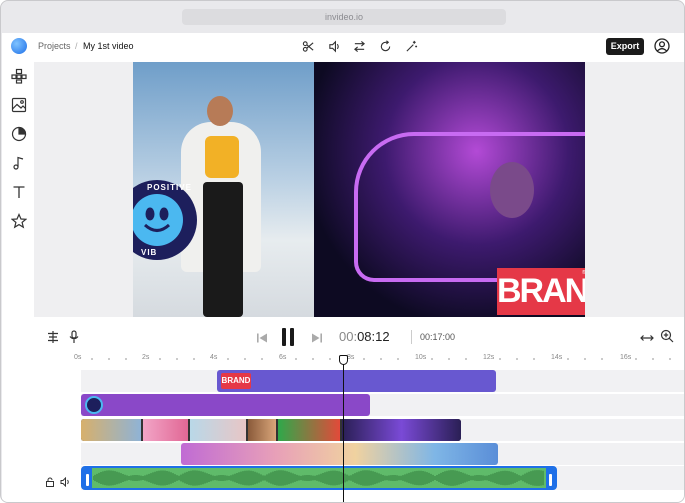  Describe the element at coordinates (146, 357) in the screenshot. I see `ruler-label: 2s` at that location.